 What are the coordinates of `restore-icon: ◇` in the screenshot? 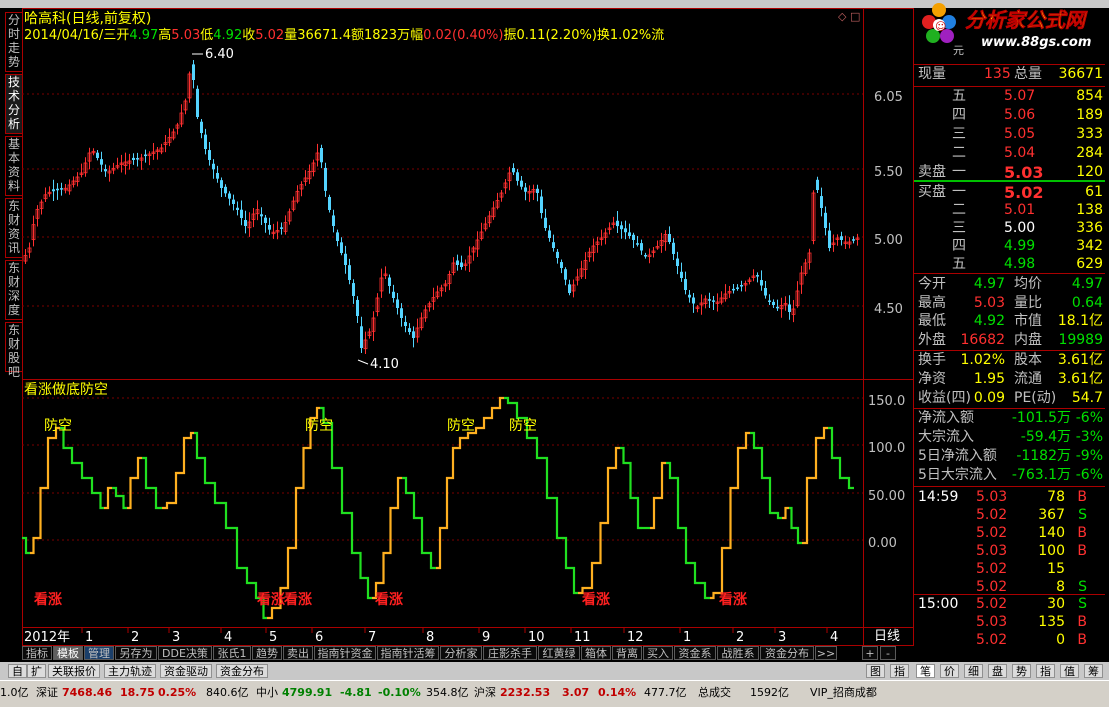 It's located at (842, 16).